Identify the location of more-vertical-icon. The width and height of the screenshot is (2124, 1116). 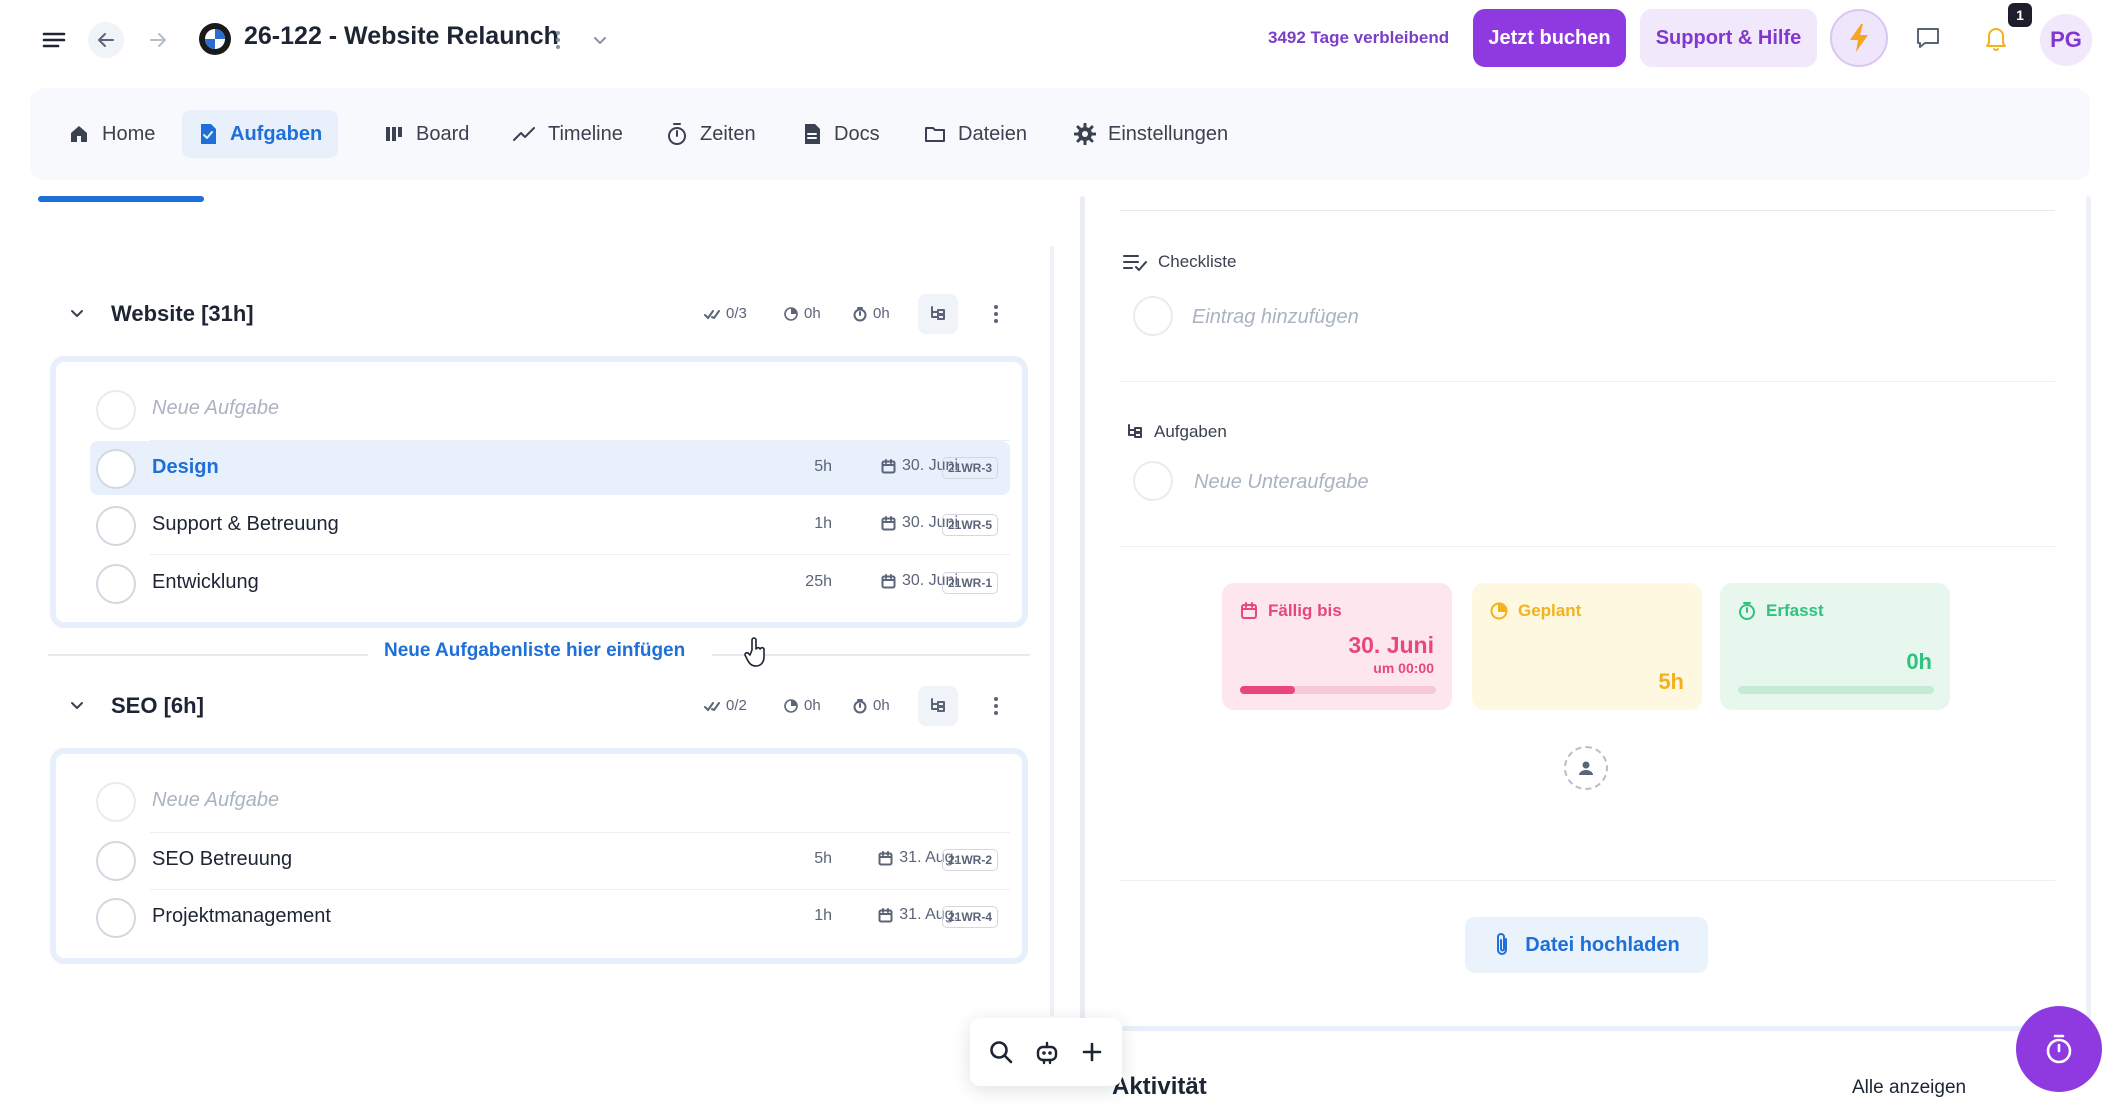
(558, 40).